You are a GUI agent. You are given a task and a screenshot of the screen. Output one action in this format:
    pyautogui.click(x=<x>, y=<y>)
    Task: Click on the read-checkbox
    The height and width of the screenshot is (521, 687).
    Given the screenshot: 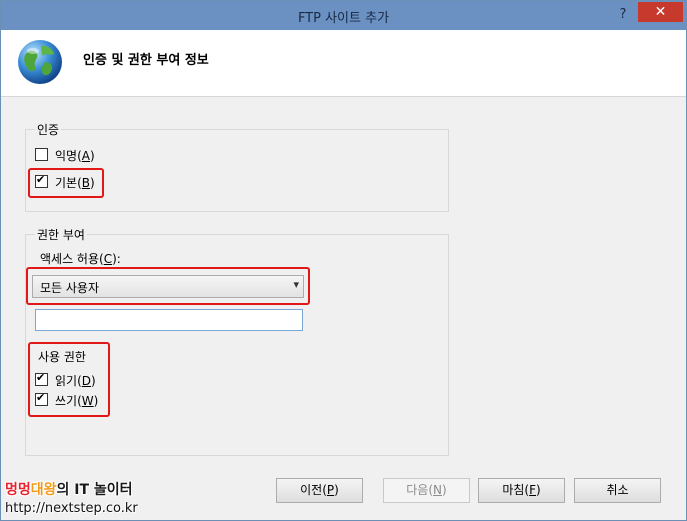 What is the action you would take?
    pyautogui.click(x=41, y=378)
    